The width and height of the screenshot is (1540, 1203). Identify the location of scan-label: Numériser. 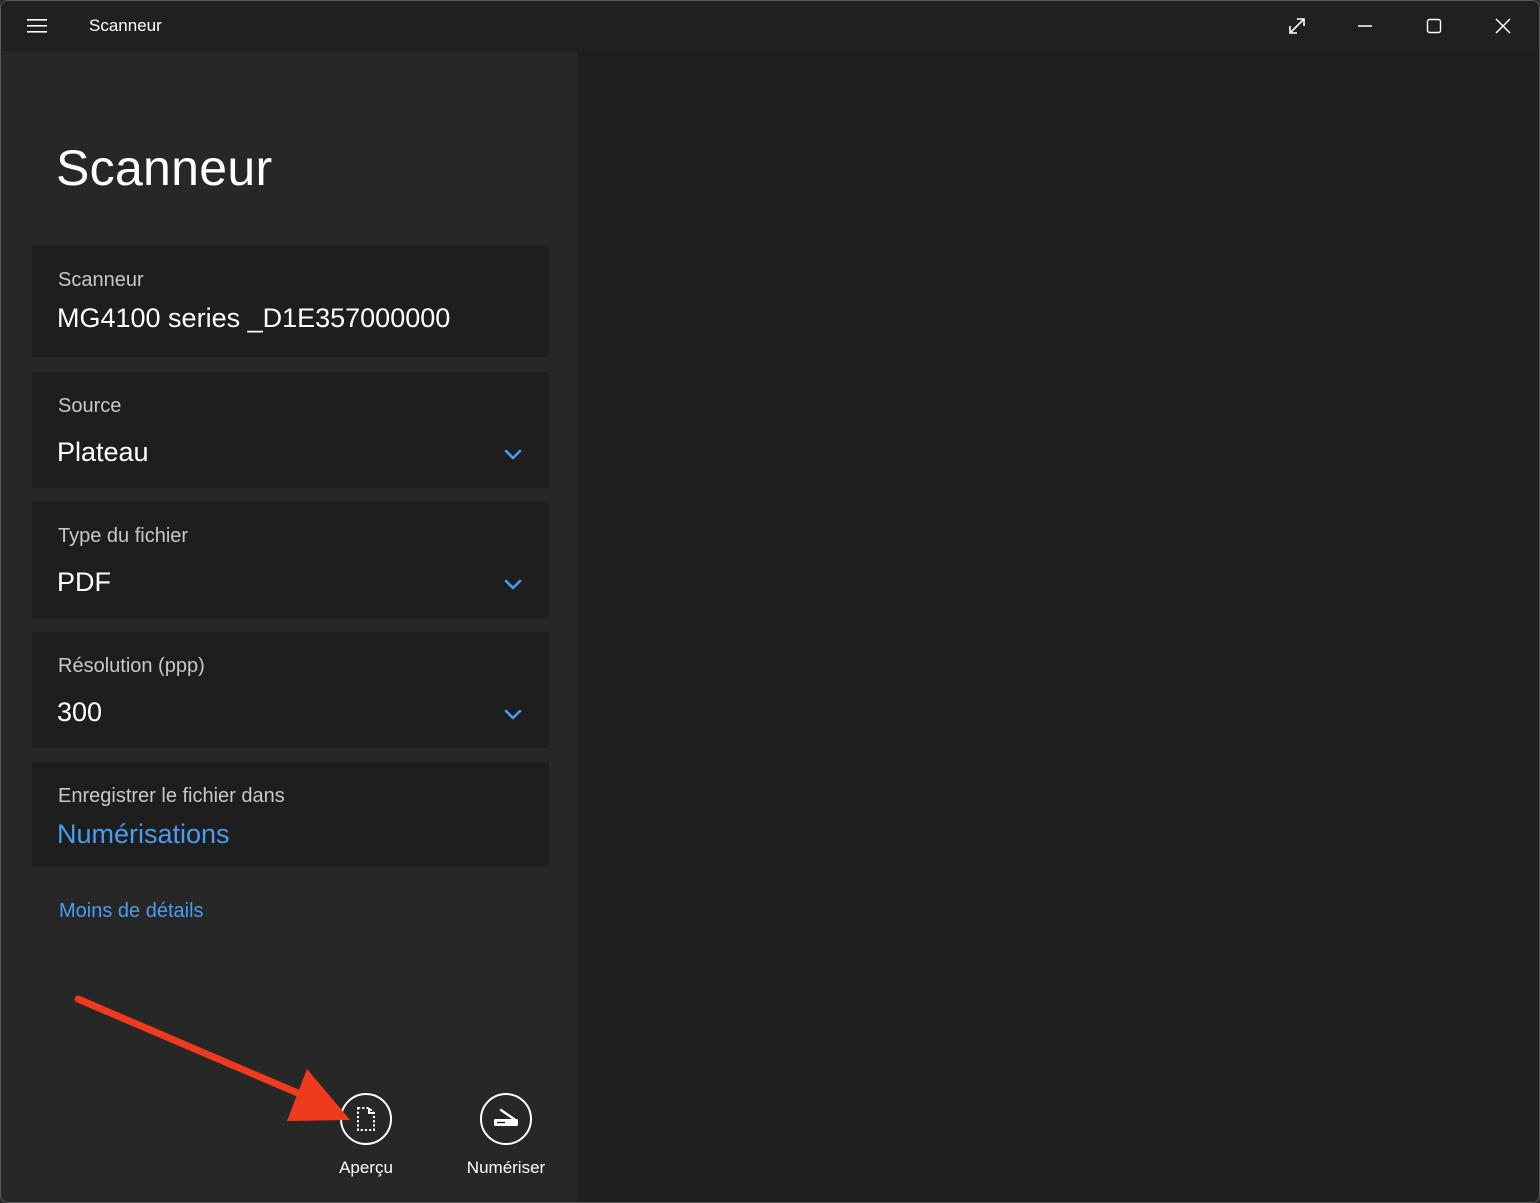
(506, 1167).